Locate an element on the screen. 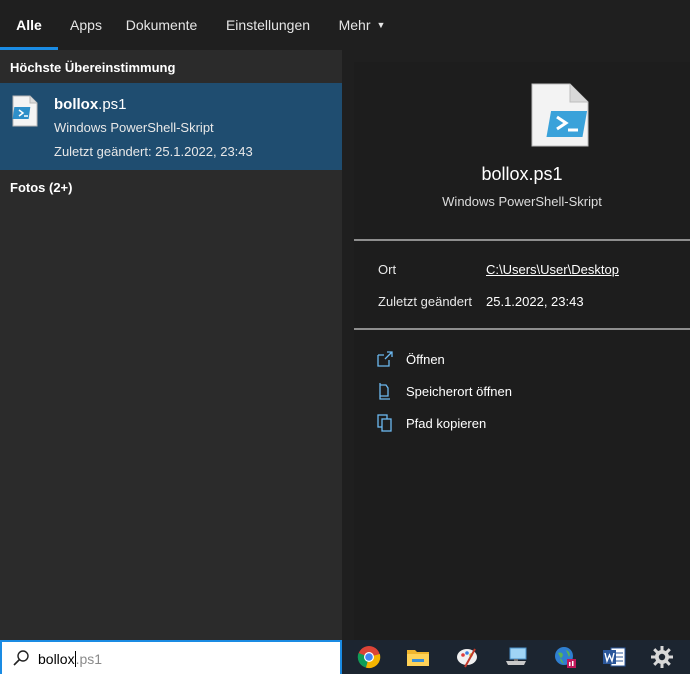  detail-file-type: Windows PowerShell-Skript is located at coordinates (522, 201).